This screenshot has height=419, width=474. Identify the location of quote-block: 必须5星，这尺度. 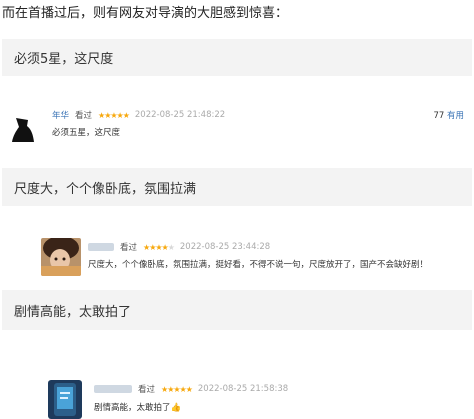
(237, 57).